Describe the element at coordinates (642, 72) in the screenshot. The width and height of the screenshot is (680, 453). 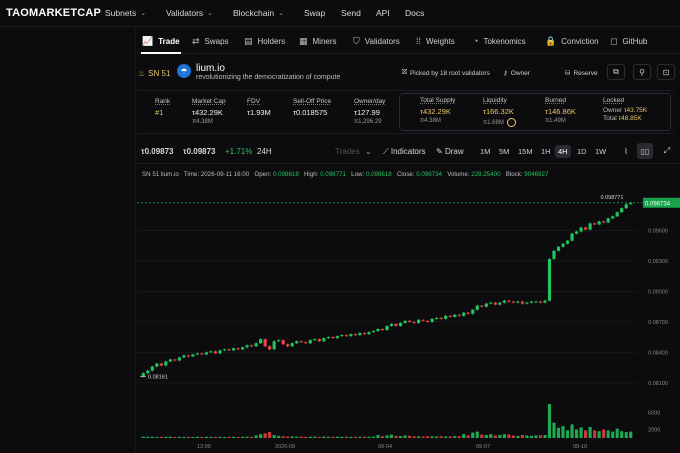
I see `watch-button: ⚲` at that location.